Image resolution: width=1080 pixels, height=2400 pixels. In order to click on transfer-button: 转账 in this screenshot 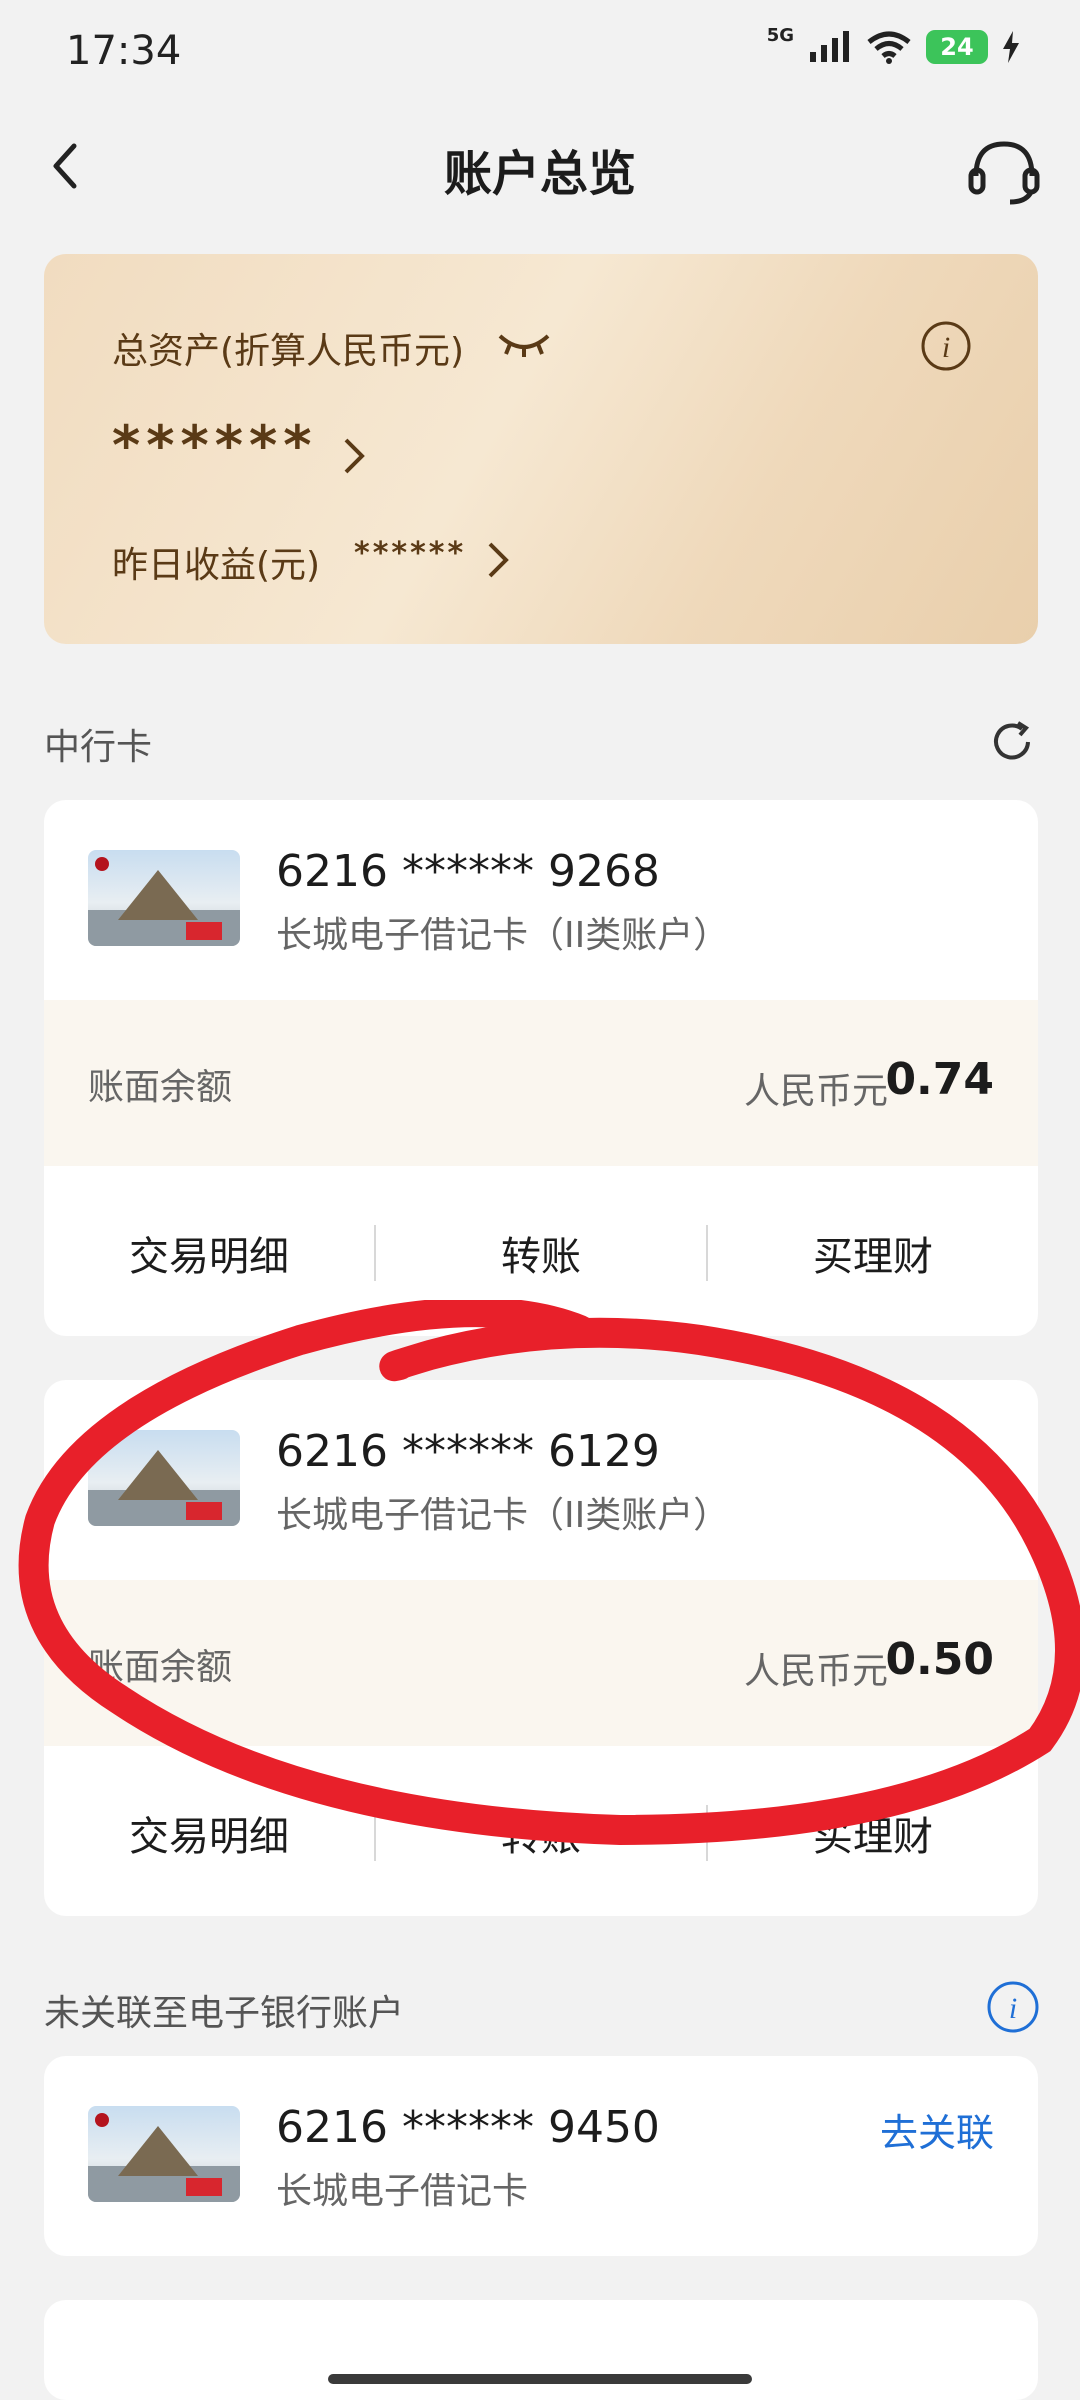, I will do `click(541, 1253)`.